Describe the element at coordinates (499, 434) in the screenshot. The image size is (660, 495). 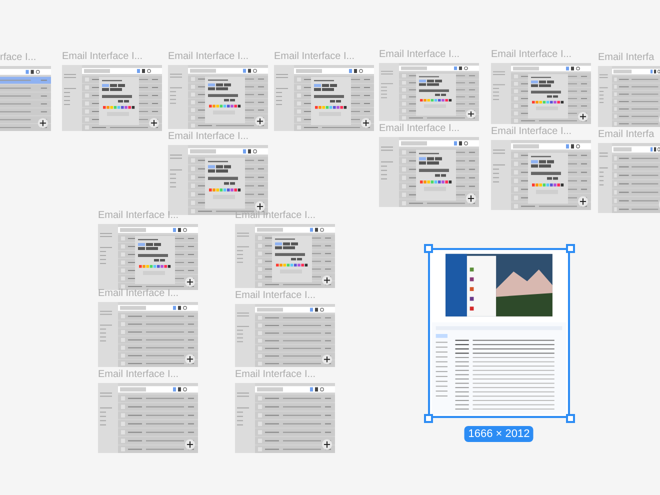
I see `size-badge: 1666 × 2012` at that location.